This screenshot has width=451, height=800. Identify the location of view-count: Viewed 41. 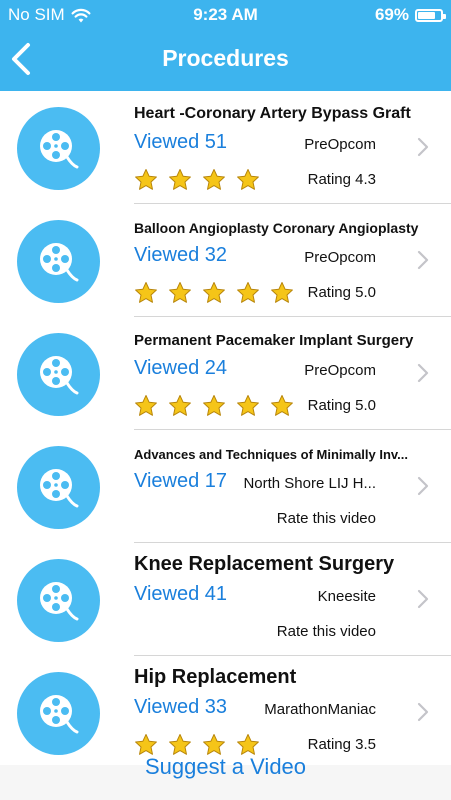
(181, 594).